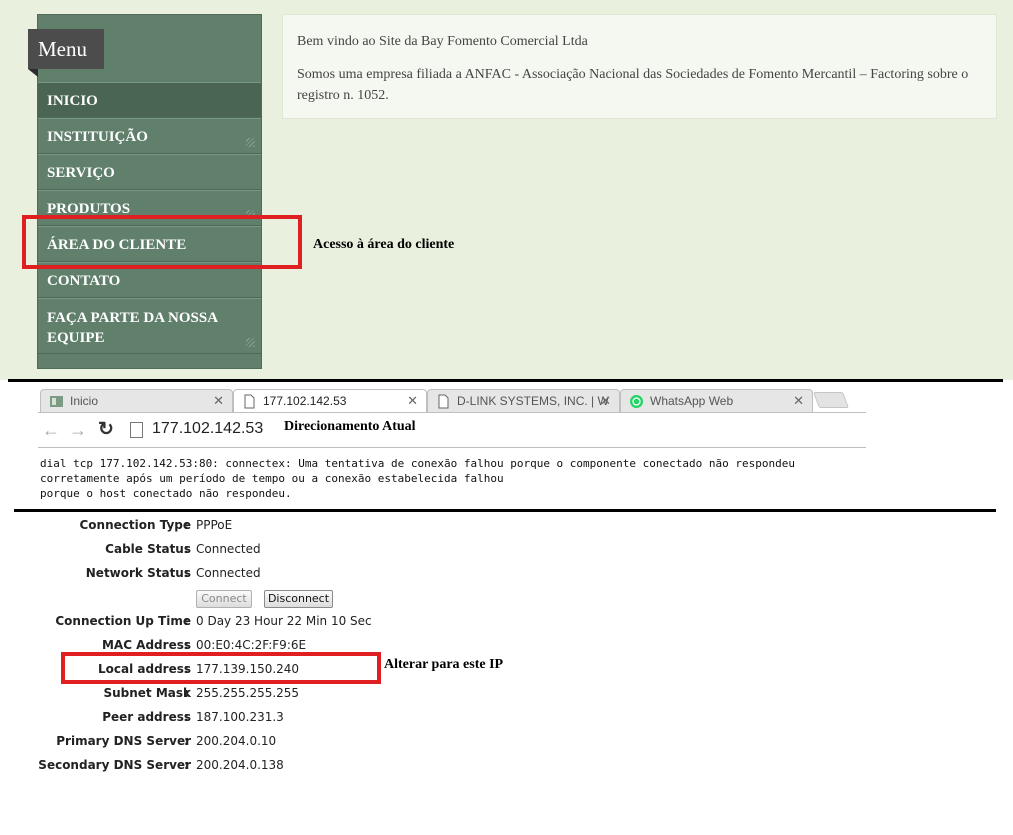 The width and height of the screenshot is (1013, 835). What do you see at coordinates (66, 49) in the screenshot?
I see `menu-title: Menu` at bounding box center [66, 49].